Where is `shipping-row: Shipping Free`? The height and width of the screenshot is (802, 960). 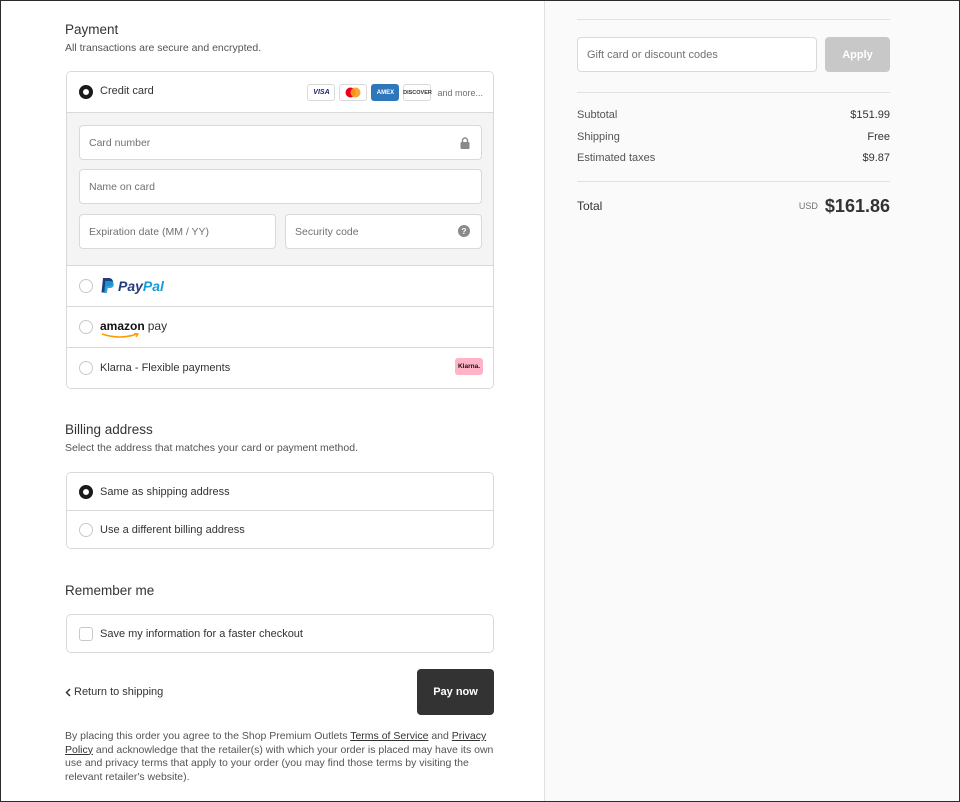
shipping-row: Shipping Free is located at coordinates (733, 137).